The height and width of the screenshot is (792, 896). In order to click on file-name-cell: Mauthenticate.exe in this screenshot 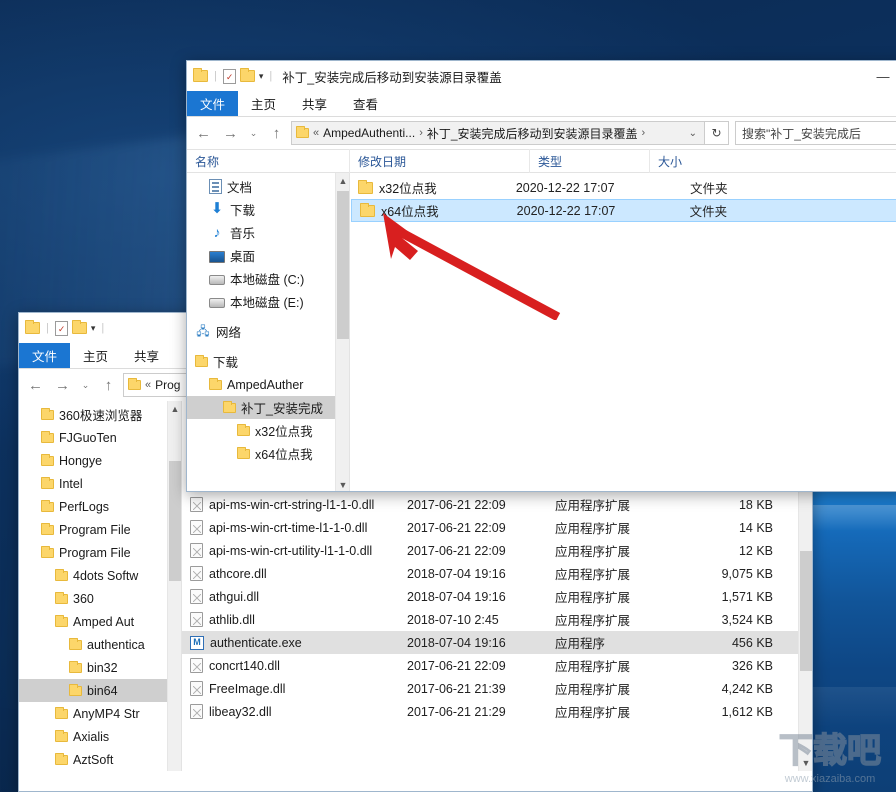, I will do `click(294, 642)`.